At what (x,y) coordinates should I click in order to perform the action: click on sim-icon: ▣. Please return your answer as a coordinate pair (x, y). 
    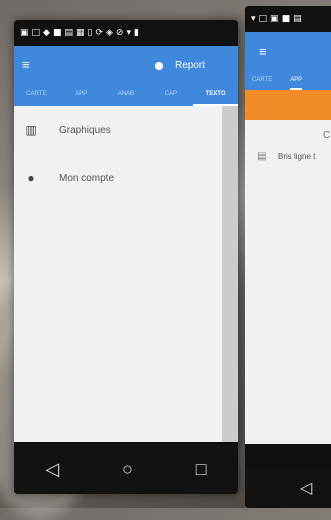
    Looking at the image, I should click on (24, 32).